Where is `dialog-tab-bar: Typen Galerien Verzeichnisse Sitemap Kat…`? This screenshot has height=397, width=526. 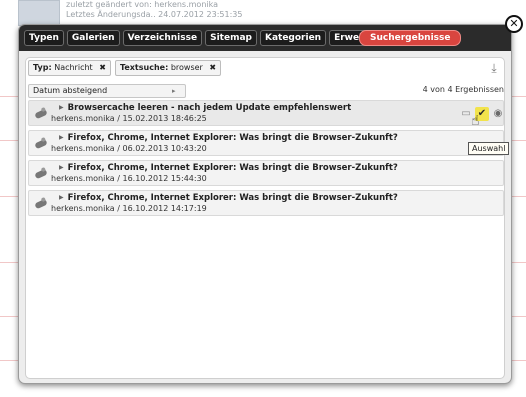
dialog-tab-bar: Typen Galerien Verzeichnisse Sitemap Kat… is located at coordinates (265, 38).